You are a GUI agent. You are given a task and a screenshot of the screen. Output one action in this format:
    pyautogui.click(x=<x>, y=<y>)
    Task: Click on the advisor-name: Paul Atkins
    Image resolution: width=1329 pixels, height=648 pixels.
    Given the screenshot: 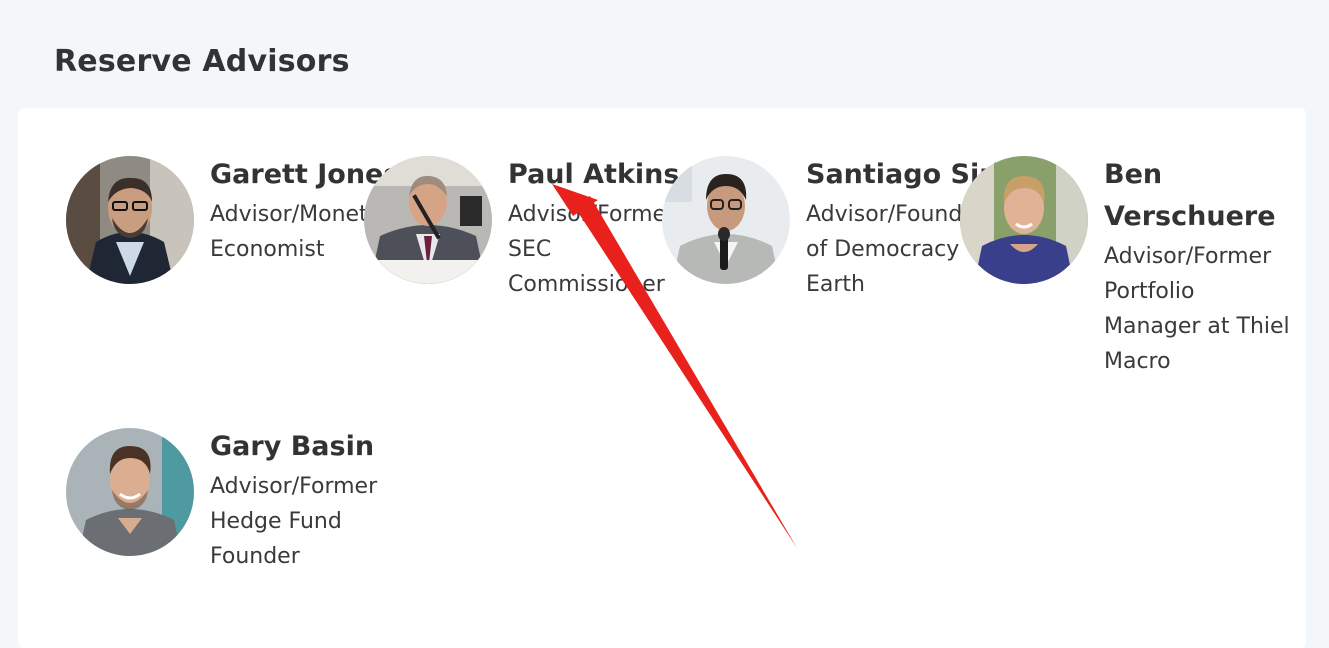 What is the action you would take?
    pyautogui.click(x=594, y=174)
    